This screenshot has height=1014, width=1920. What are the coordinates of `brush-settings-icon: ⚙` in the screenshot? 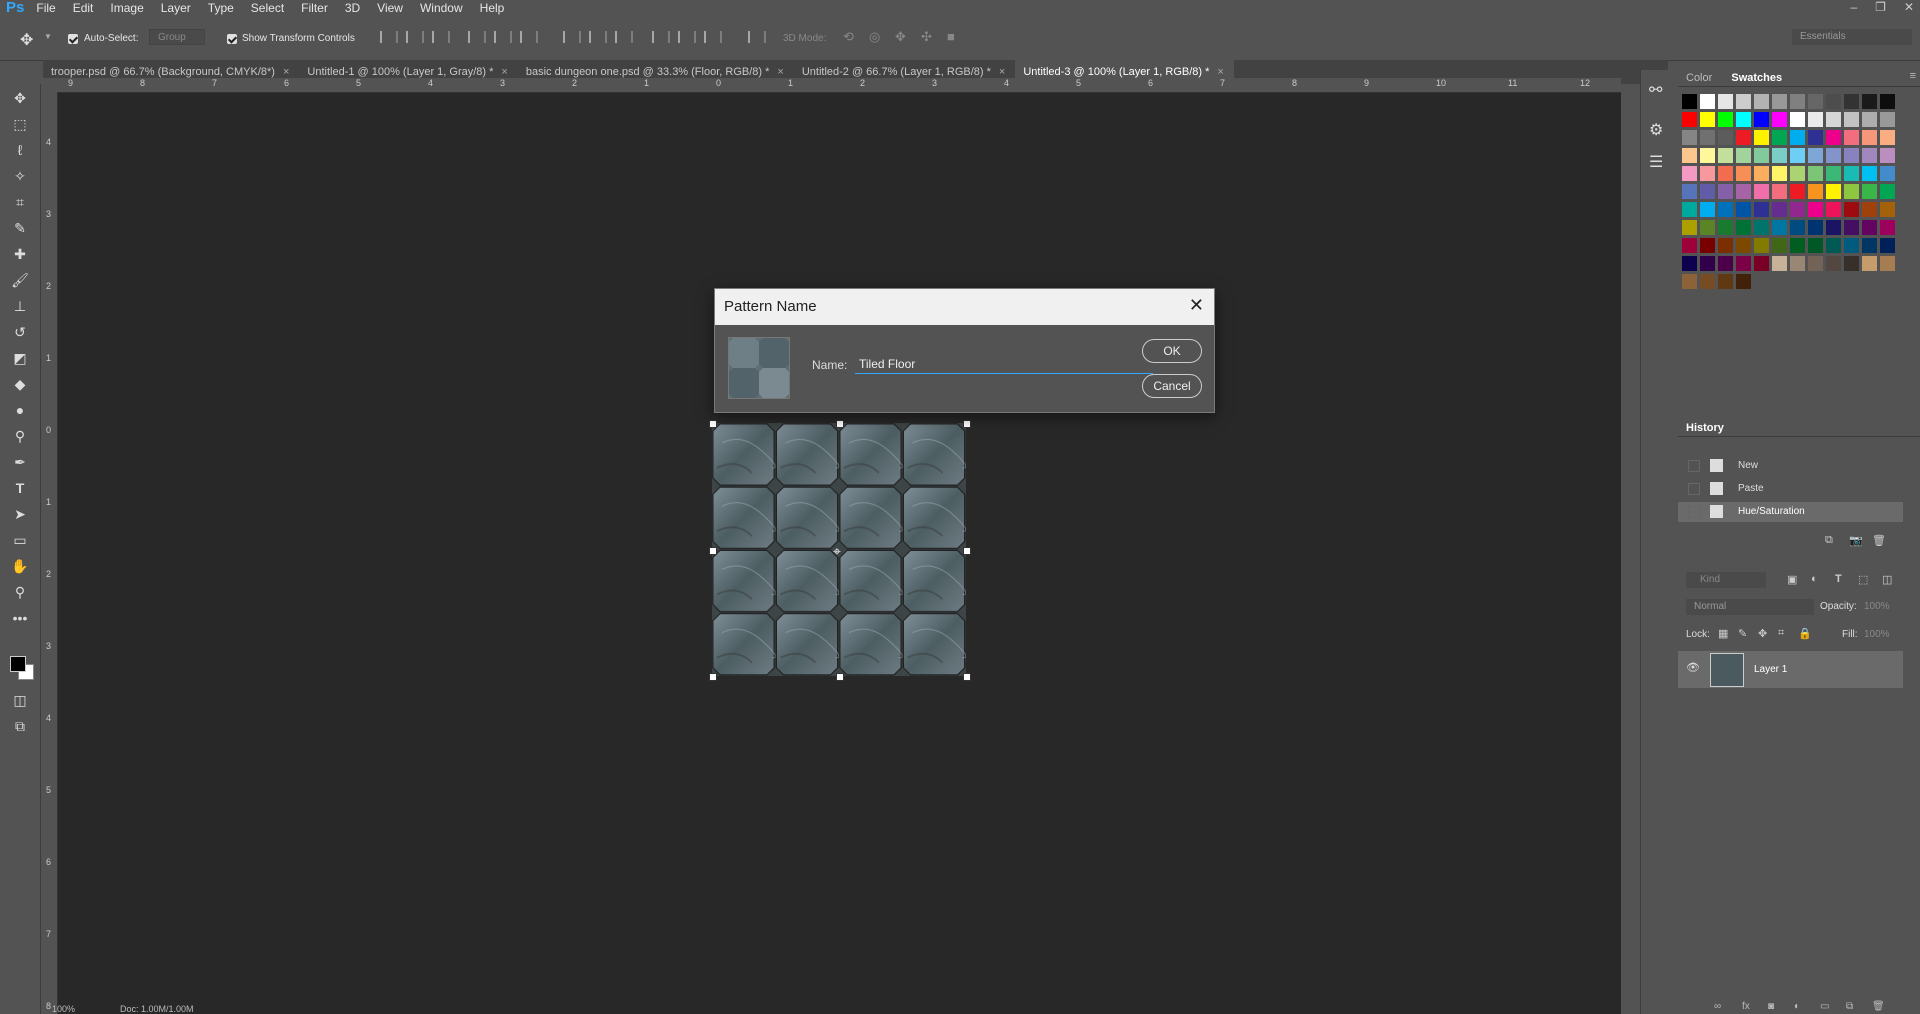 It's located at (1656, 130).